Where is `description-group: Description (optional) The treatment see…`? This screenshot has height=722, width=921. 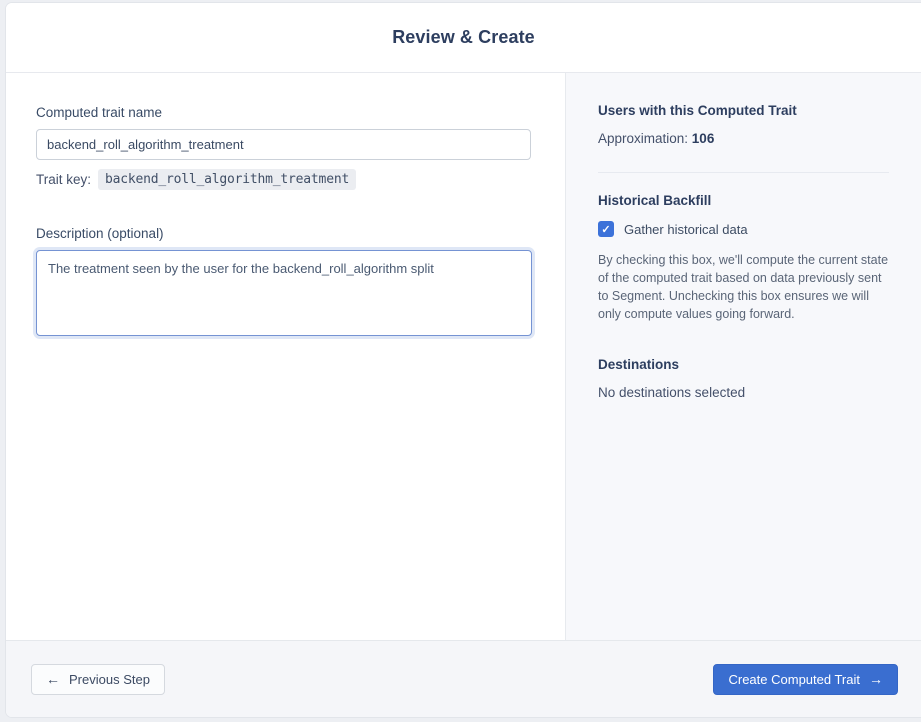 description-group: Description (optional) The treatment see… is located at coordinates (285, 283).